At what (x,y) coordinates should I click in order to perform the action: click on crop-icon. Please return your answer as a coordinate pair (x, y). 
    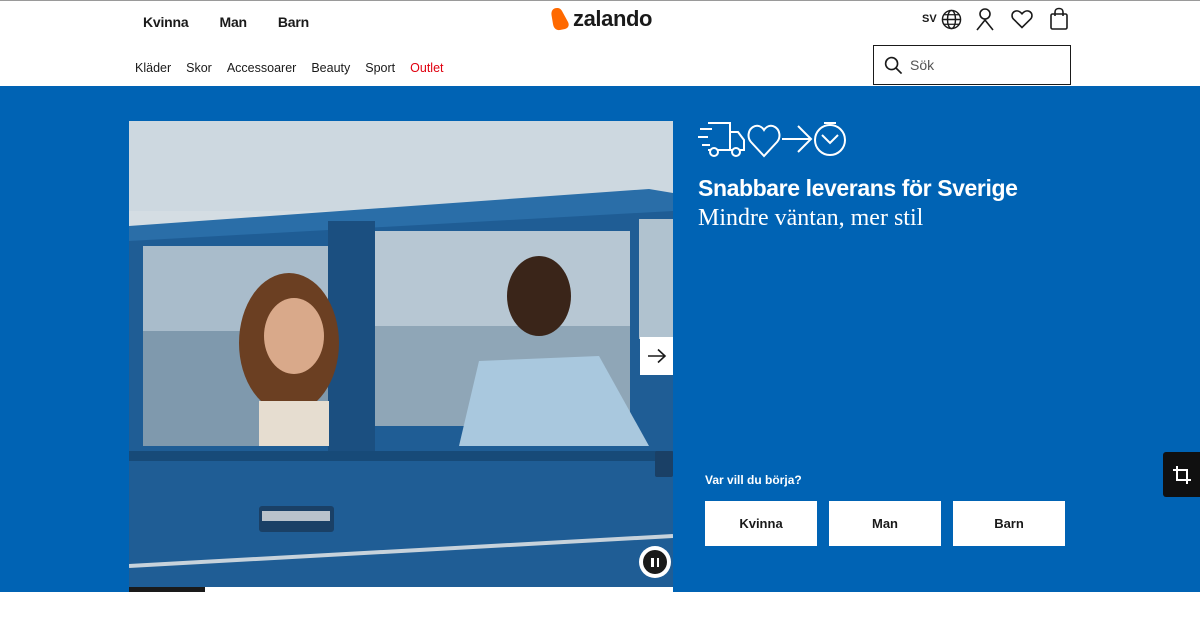
    Looking at the image, I should click on (1181, 474).